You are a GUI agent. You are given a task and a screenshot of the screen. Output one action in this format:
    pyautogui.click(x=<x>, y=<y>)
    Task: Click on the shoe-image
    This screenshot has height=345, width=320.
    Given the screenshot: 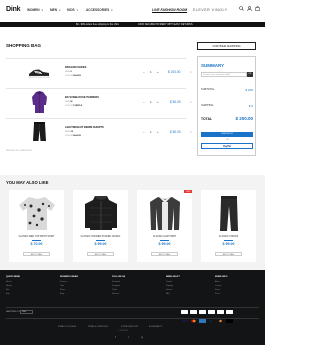 What is the action you would take?
    pyautogui.click(x=39, y=72)
    